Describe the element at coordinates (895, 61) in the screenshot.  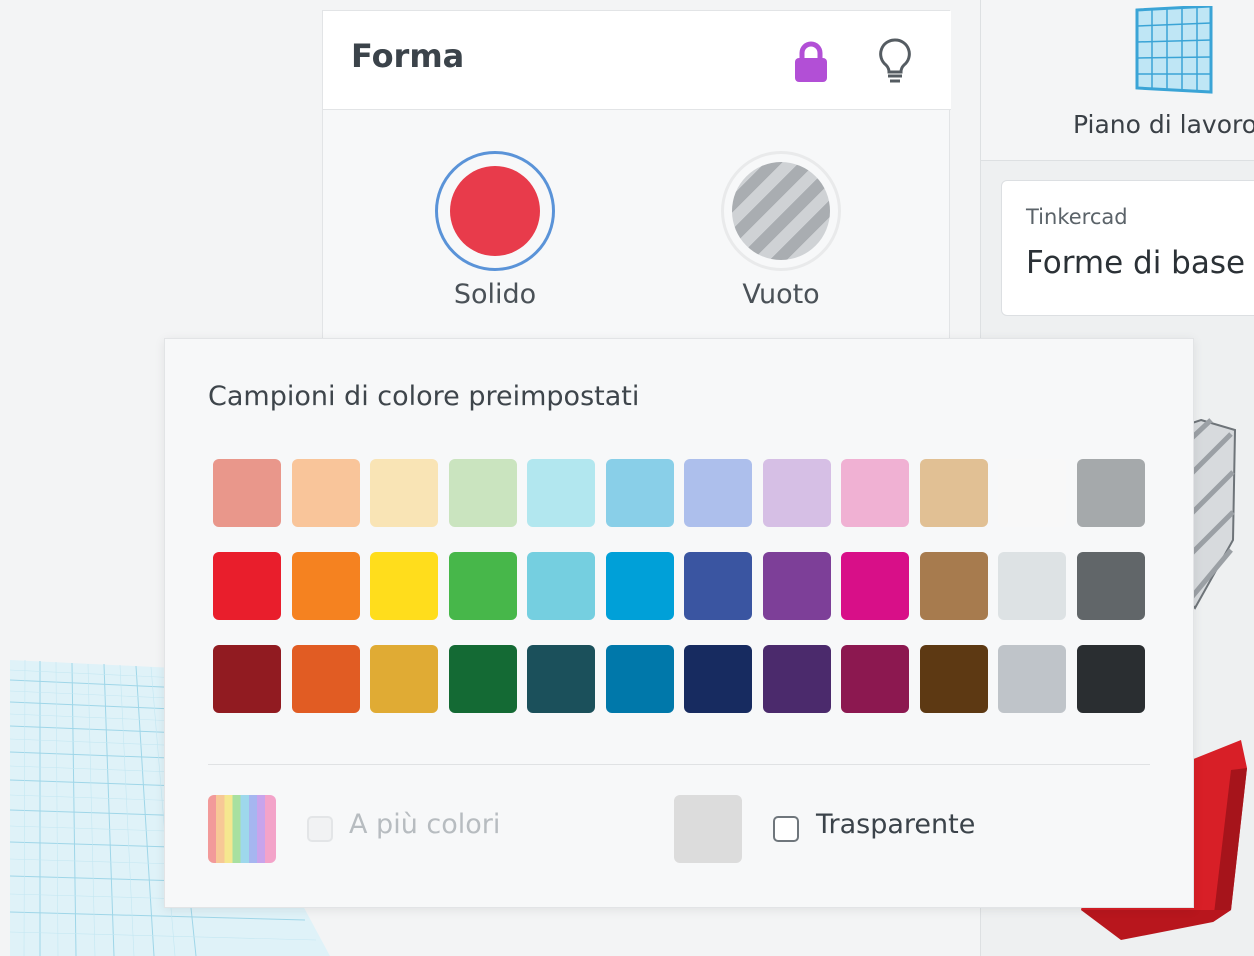
I see `lightbulb-icon` at that location.